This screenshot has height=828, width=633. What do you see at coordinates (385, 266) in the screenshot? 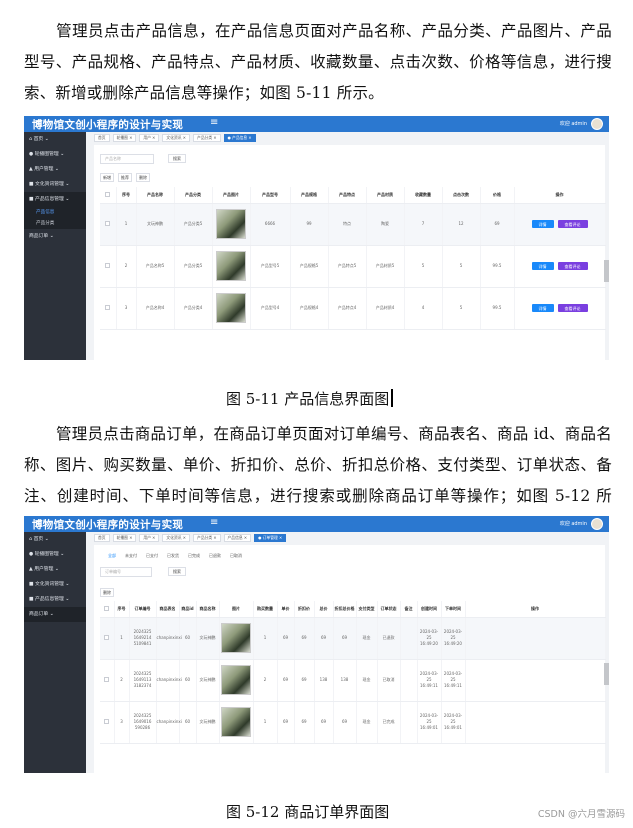
I see `cell-material: 产品材质5` at bounding box center [385, 266].